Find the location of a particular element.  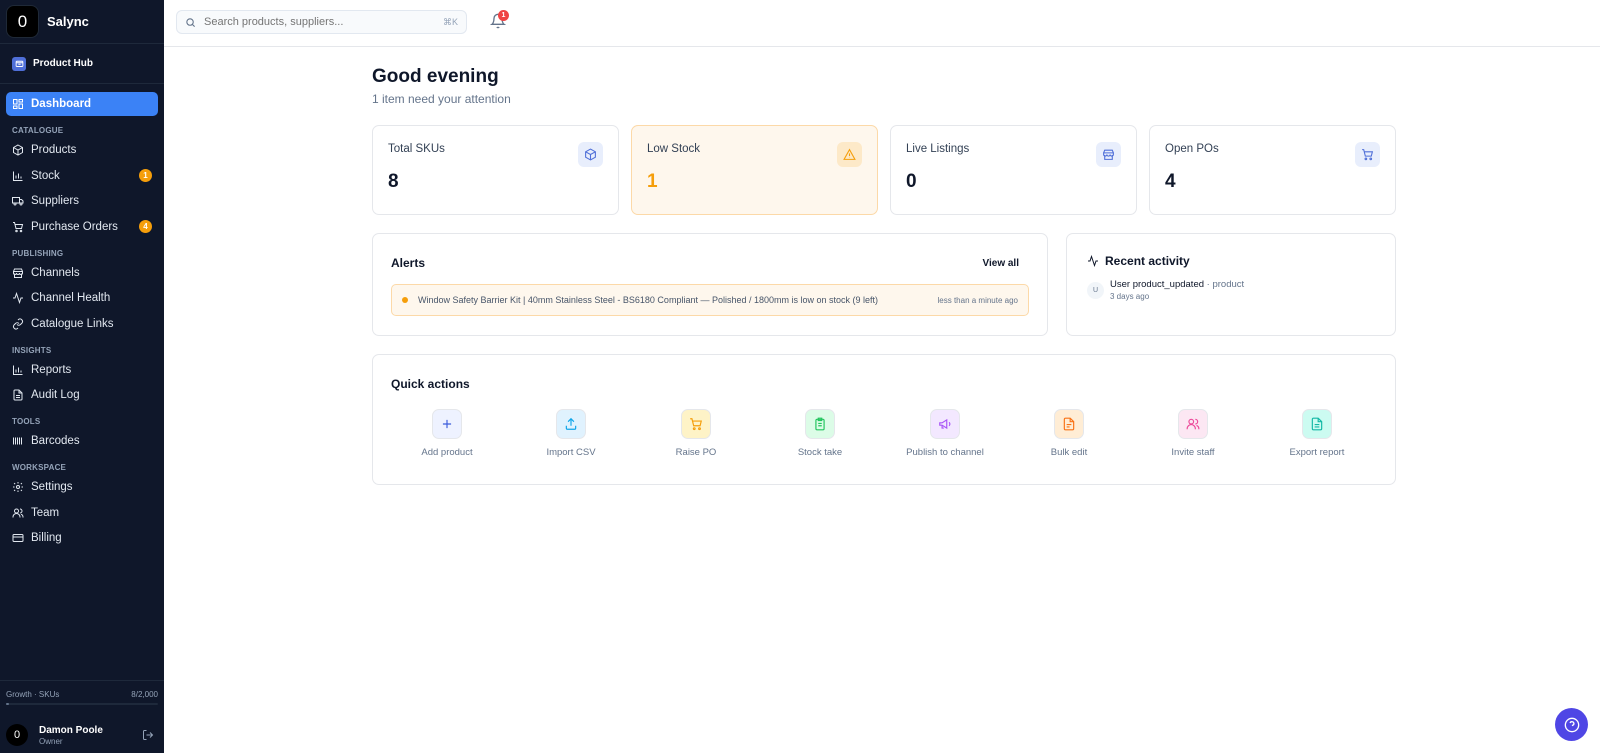

quick-action-label: Publish to channel is located at coordinates (945, 452).